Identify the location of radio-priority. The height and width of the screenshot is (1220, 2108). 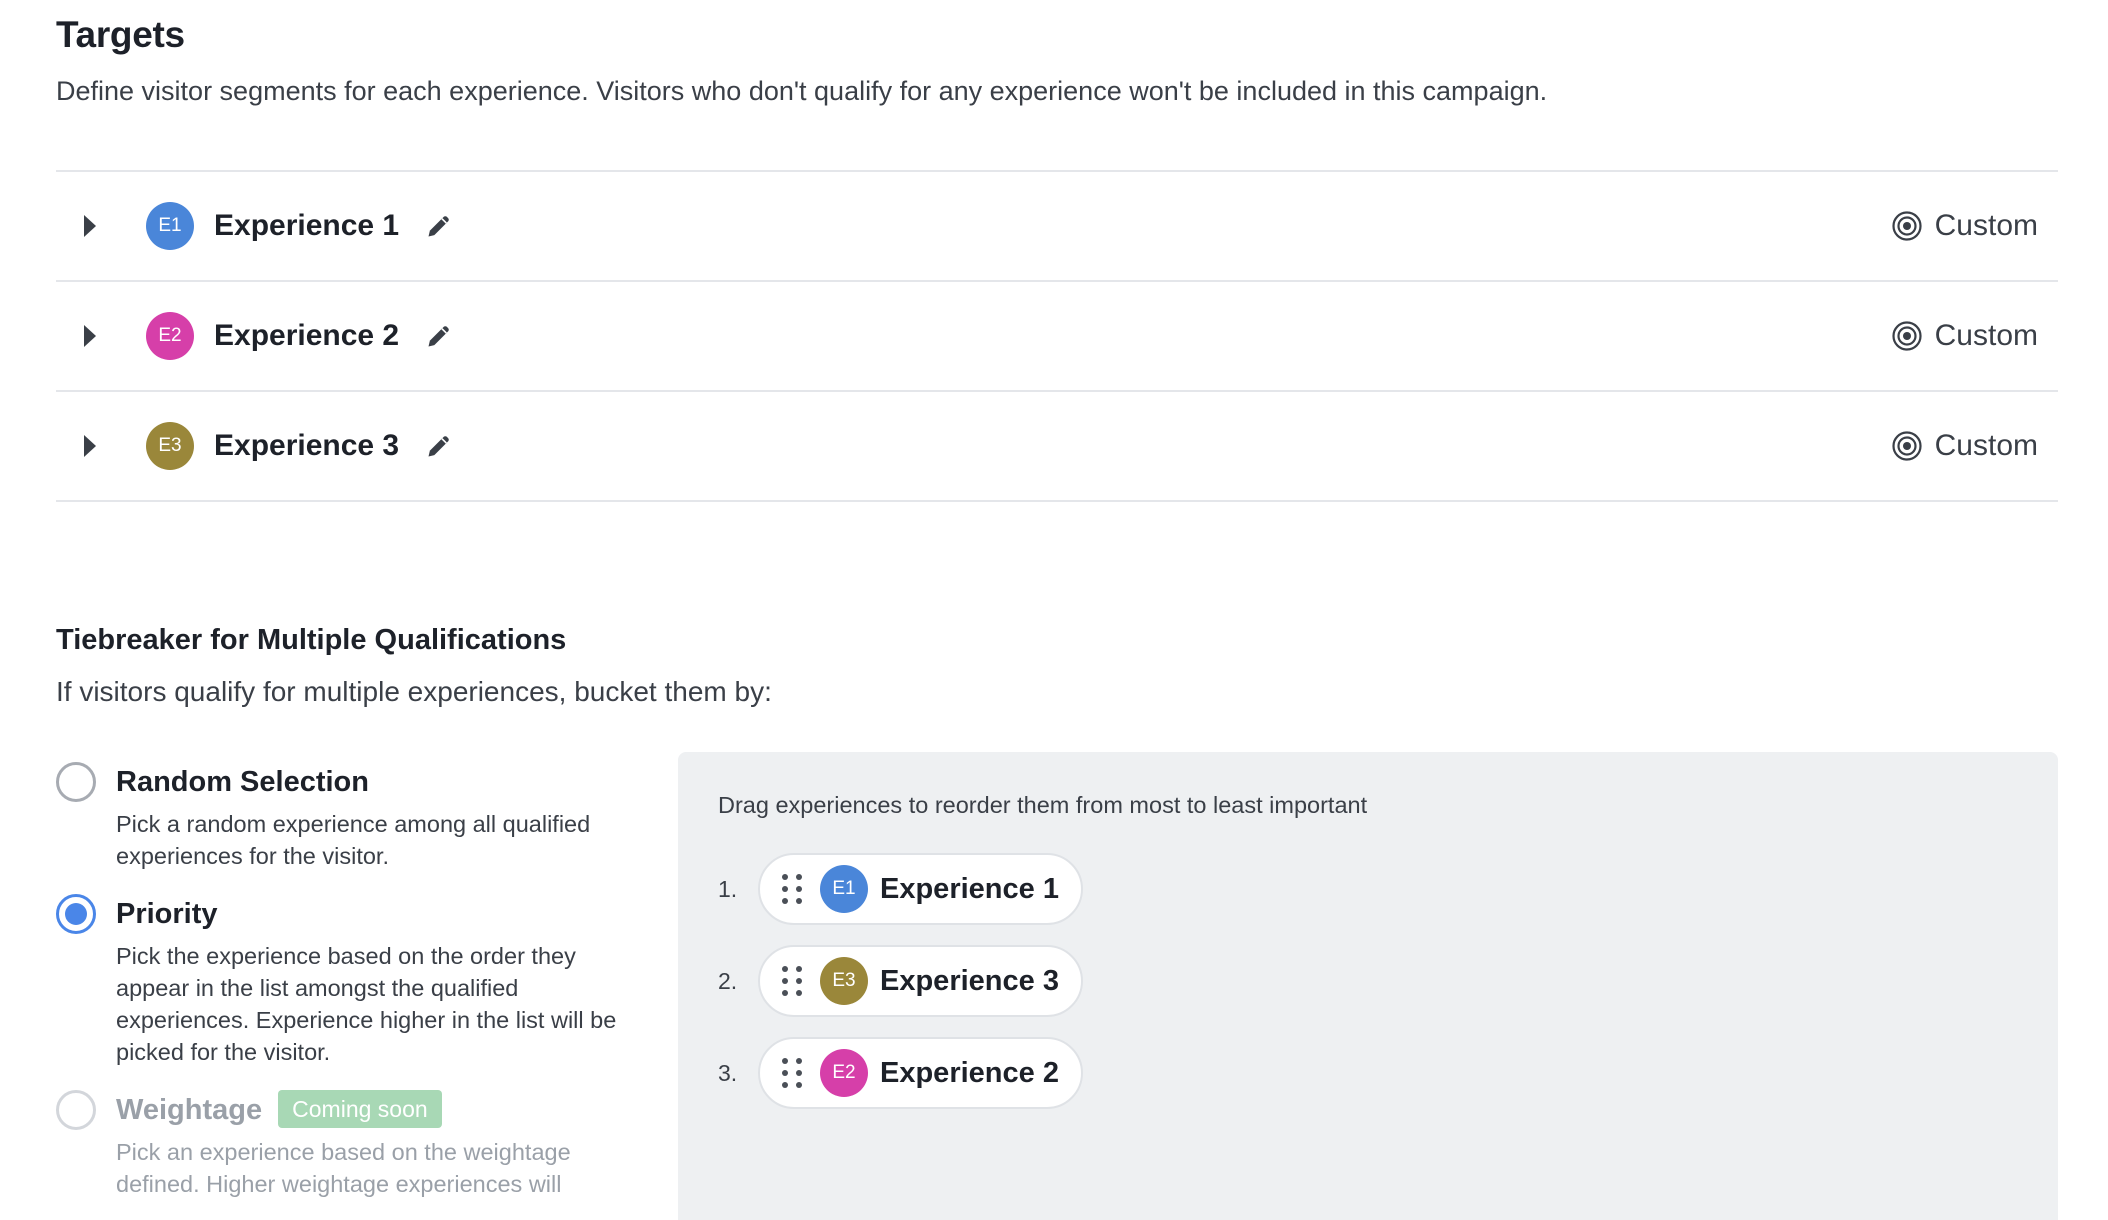
(76, 914).